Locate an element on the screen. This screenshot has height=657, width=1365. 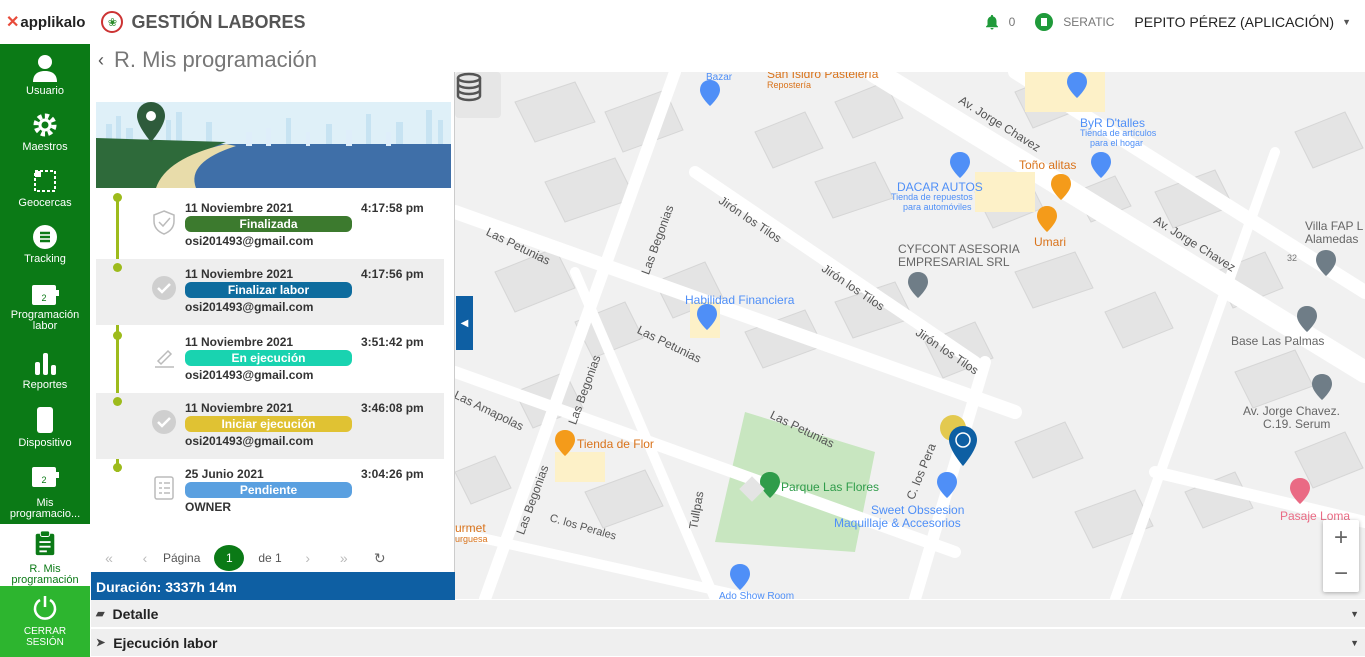
sidebar-item-r-mis-programacion: R. Mis programación is located at coordinates (45, 555).